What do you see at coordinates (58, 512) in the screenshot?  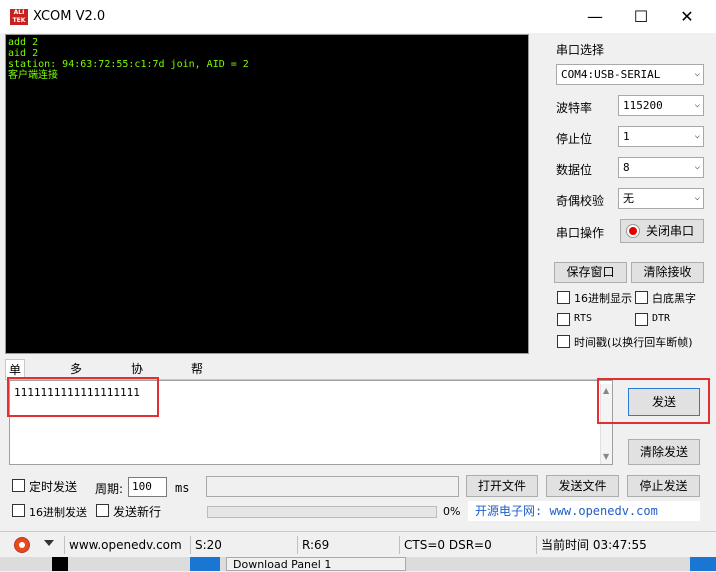 I see `hex-send-label: 16进制发送` at bounding box center [58, 512].